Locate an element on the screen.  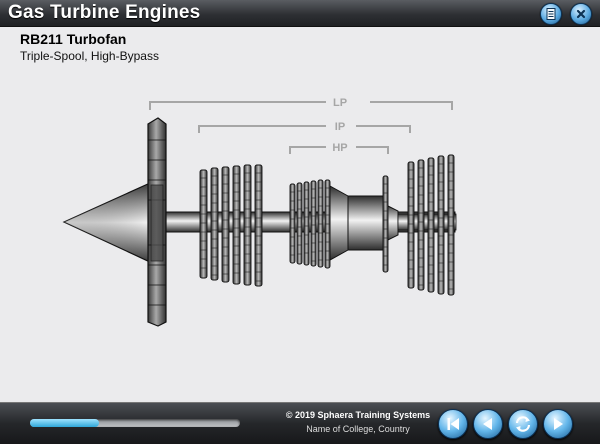
ip-spool-label: IP is located at coordinates (340, 127).